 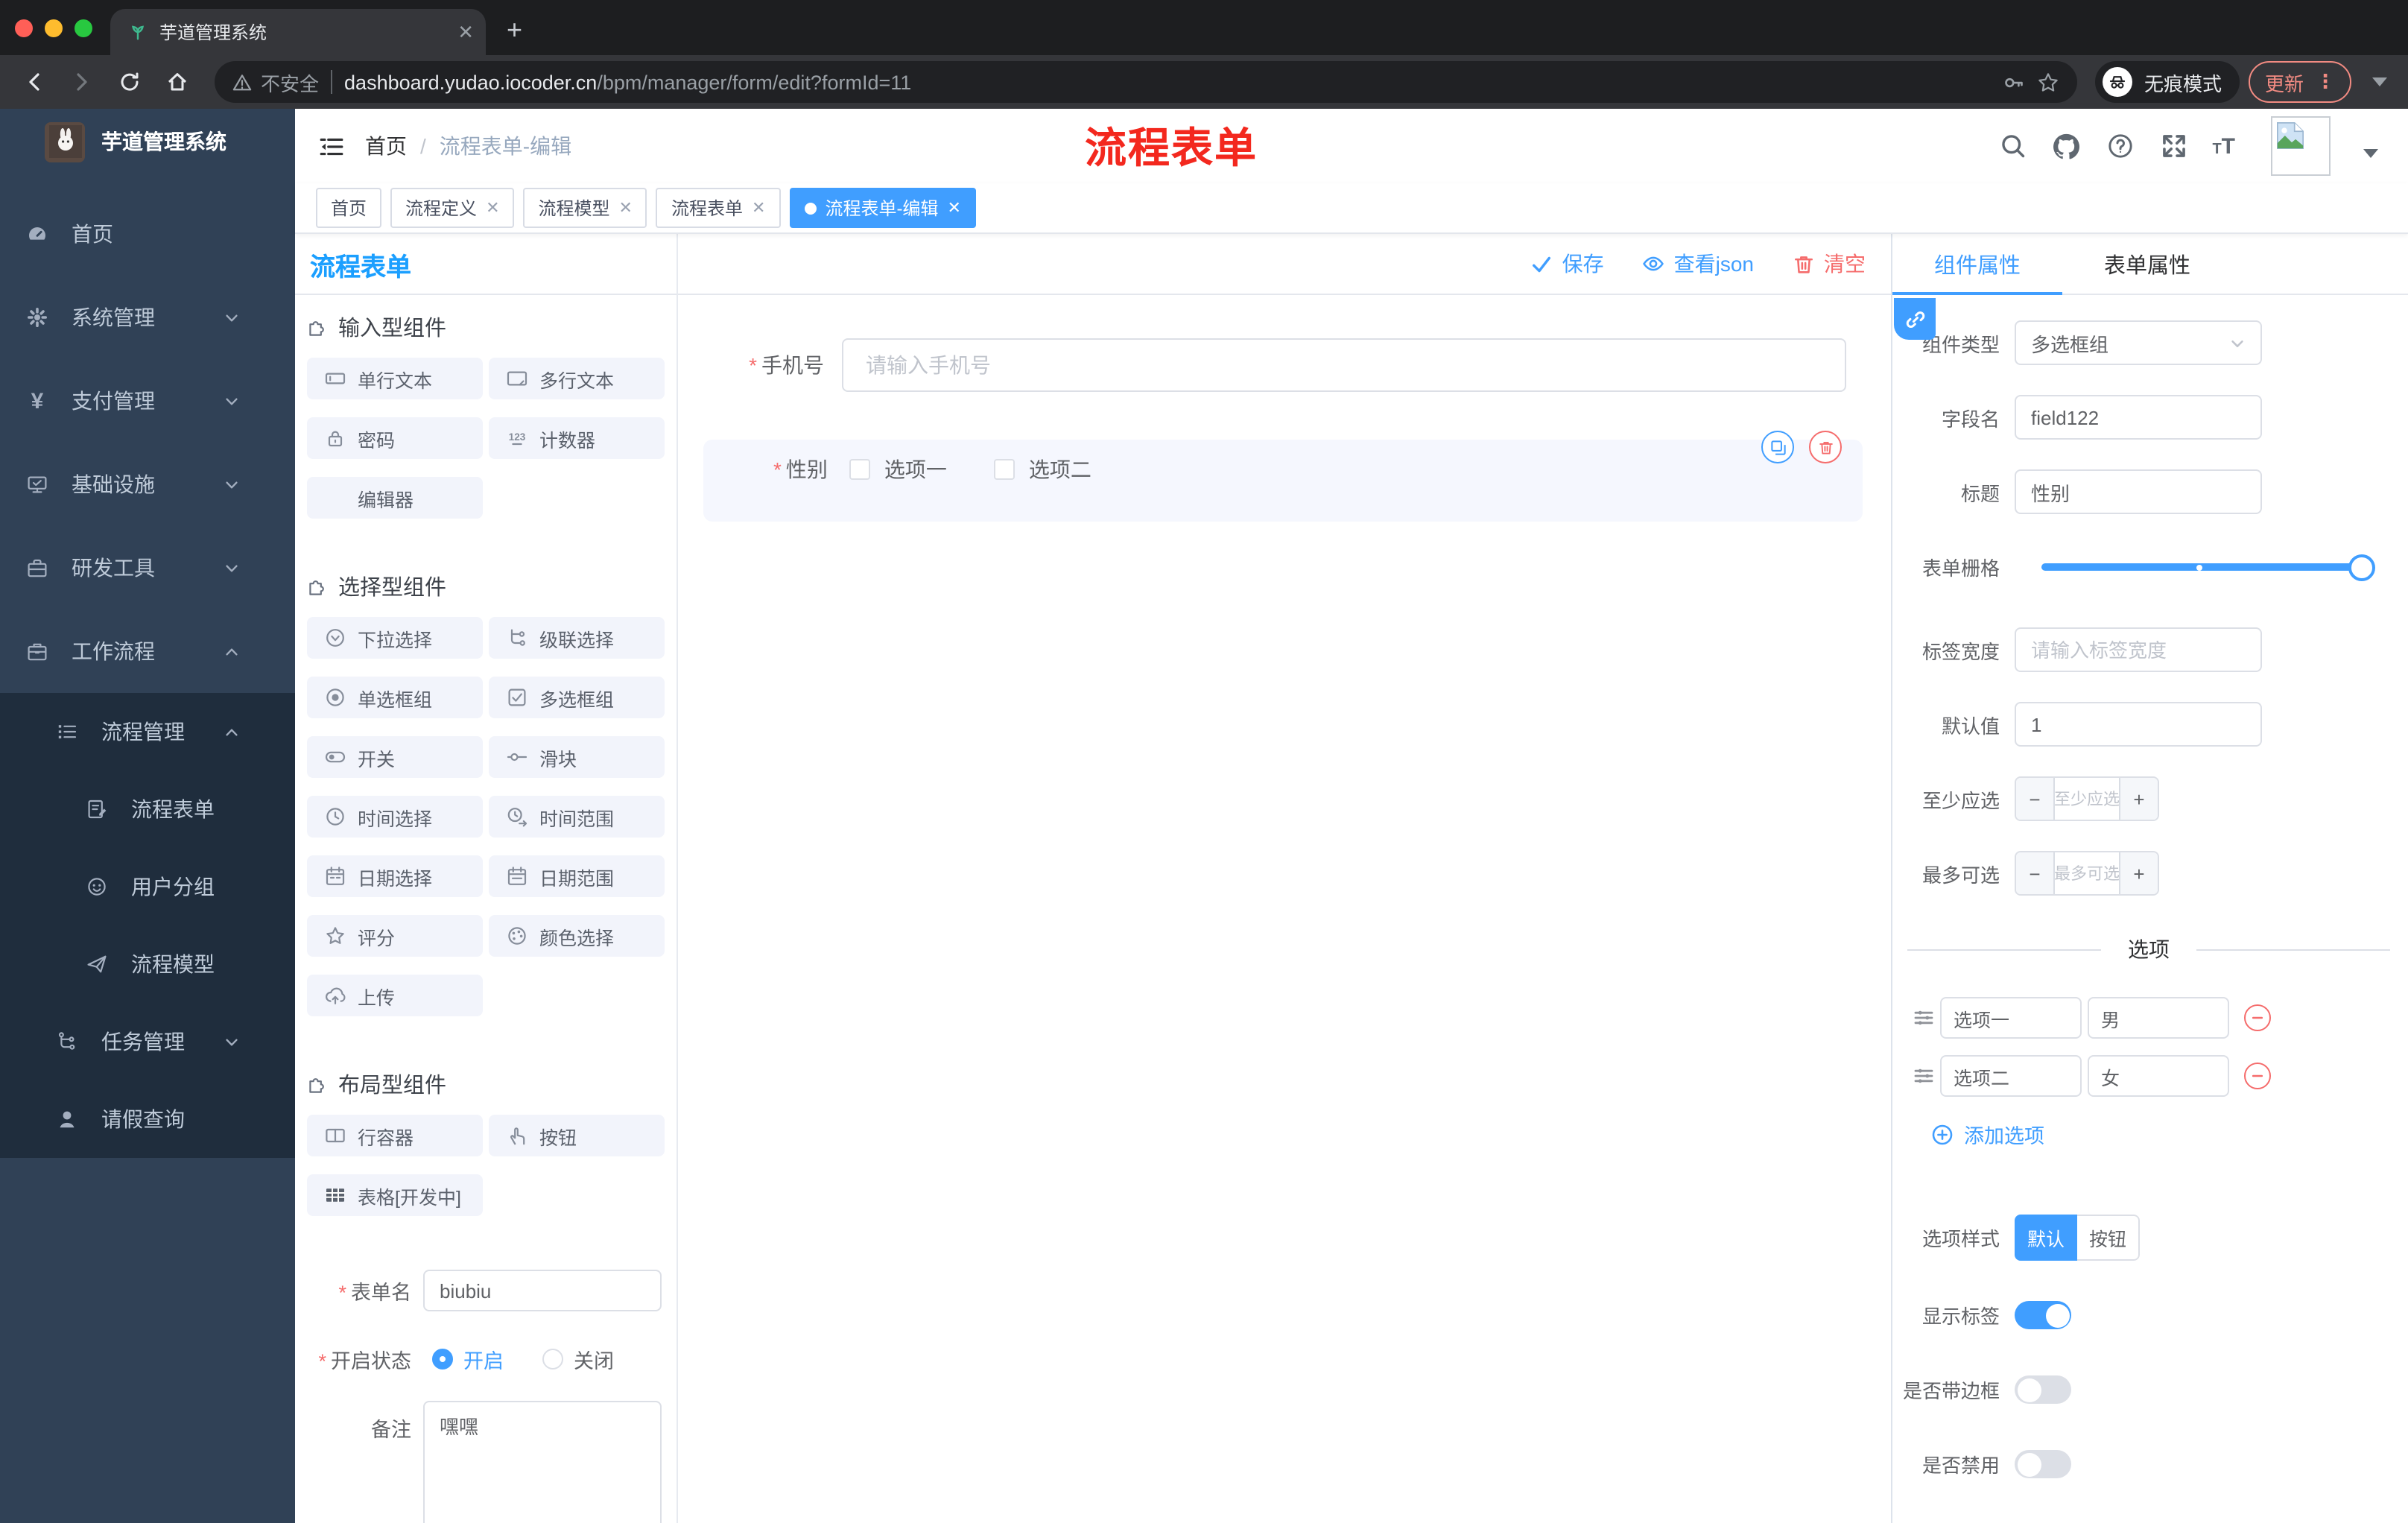 What do you see at coordinates (2043, 1464) in the screenshot?
I see `toggle-disabled` at bounding box center [2043, 1464].